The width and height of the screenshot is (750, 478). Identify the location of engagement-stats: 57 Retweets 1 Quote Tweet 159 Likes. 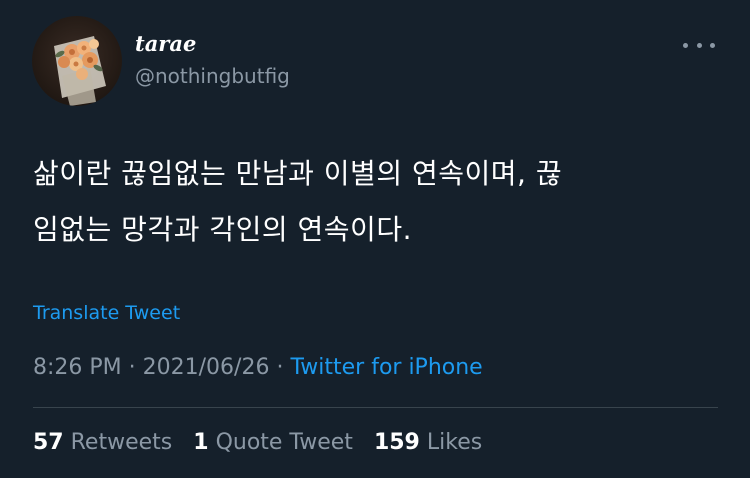
(264, 443).